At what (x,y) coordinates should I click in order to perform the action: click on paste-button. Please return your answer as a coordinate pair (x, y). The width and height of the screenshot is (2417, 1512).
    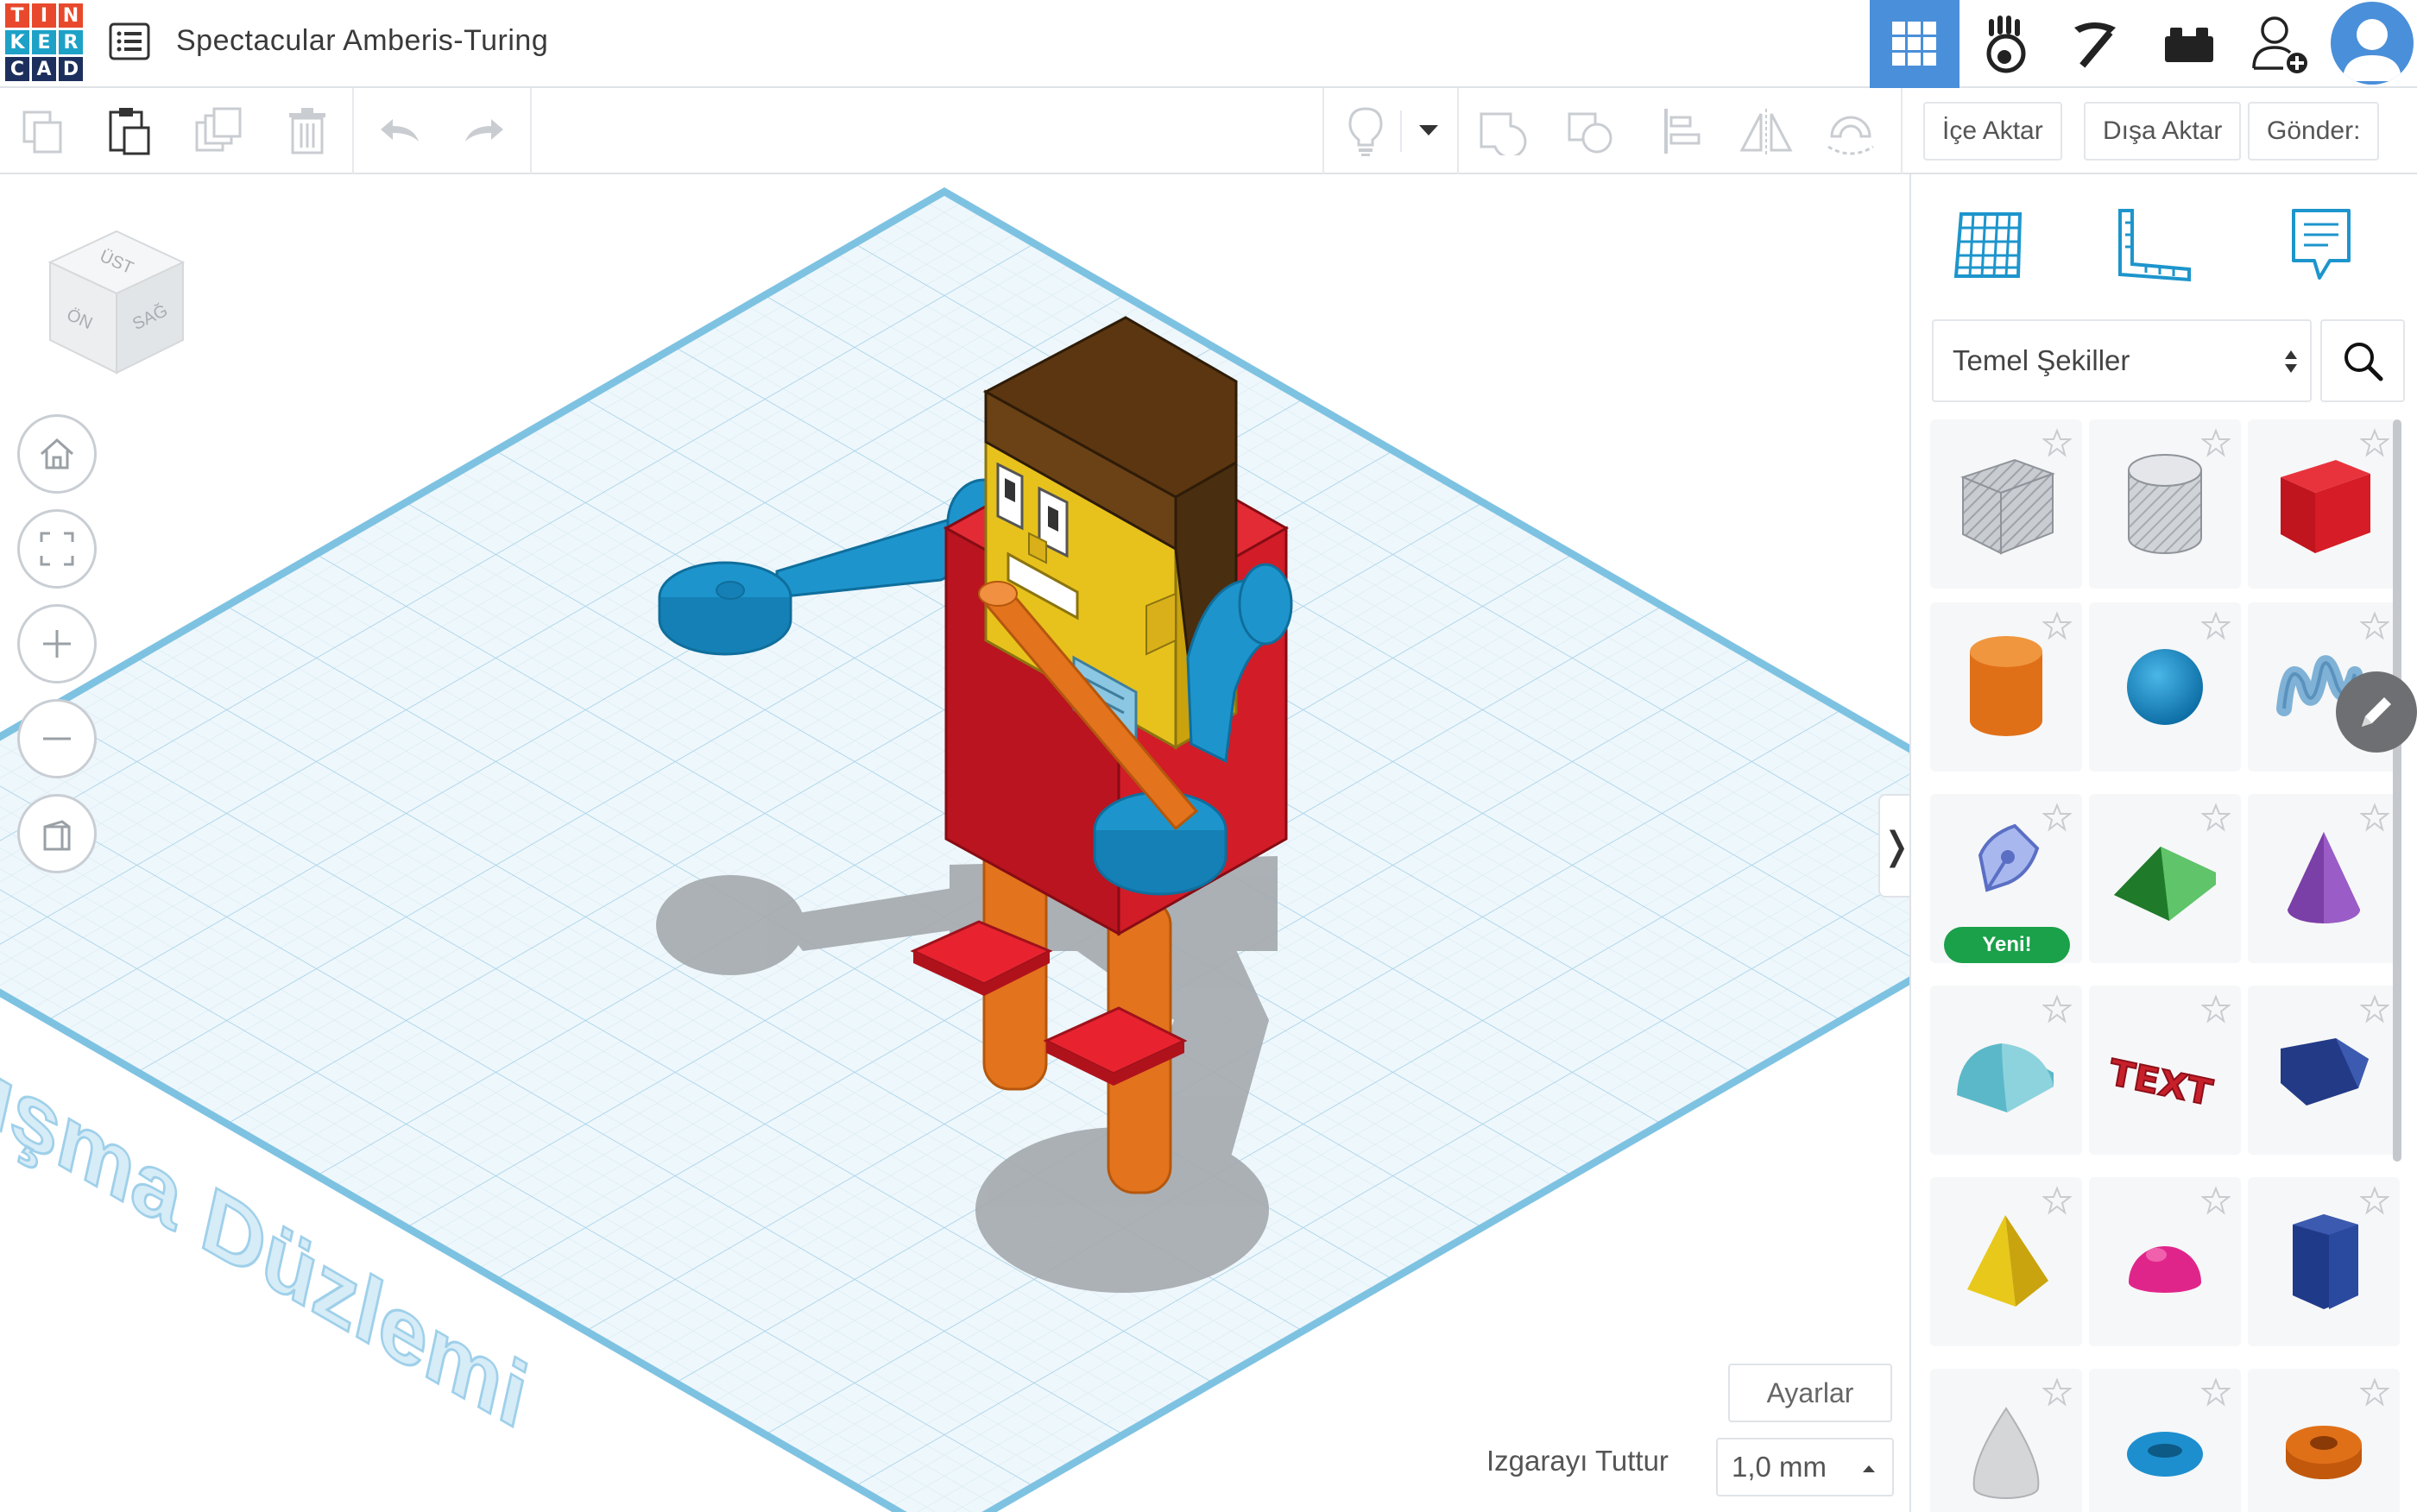
    Looking at the image, I should click on (129, 131).